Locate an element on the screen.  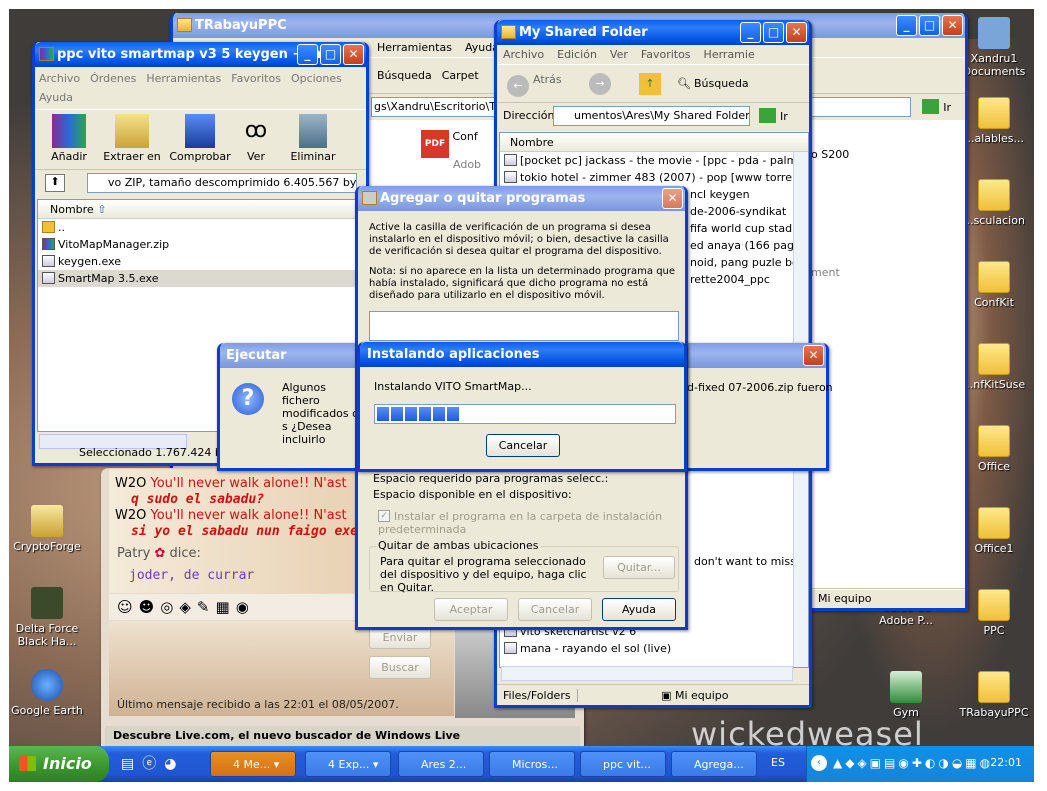
folders-button: Carpet is located at coordinates (460, 75).